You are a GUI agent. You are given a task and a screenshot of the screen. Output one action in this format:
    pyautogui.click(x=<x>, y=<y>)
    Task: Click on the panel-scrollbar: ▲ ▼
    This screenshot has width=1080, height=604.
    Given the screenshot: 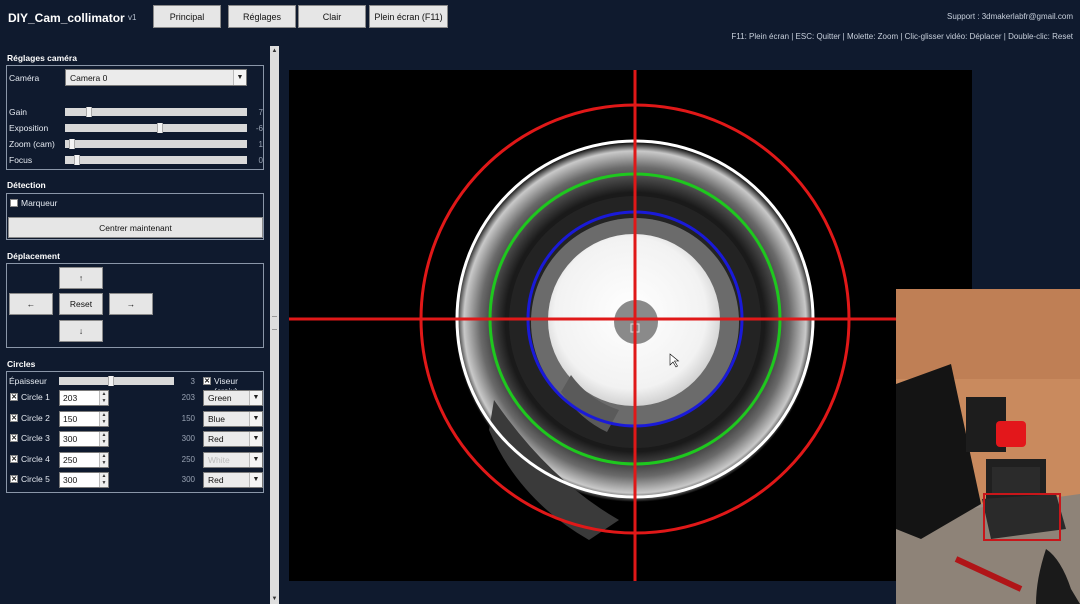 What is the action you would take?
    pyautogui.click(x=274, y=325)
    